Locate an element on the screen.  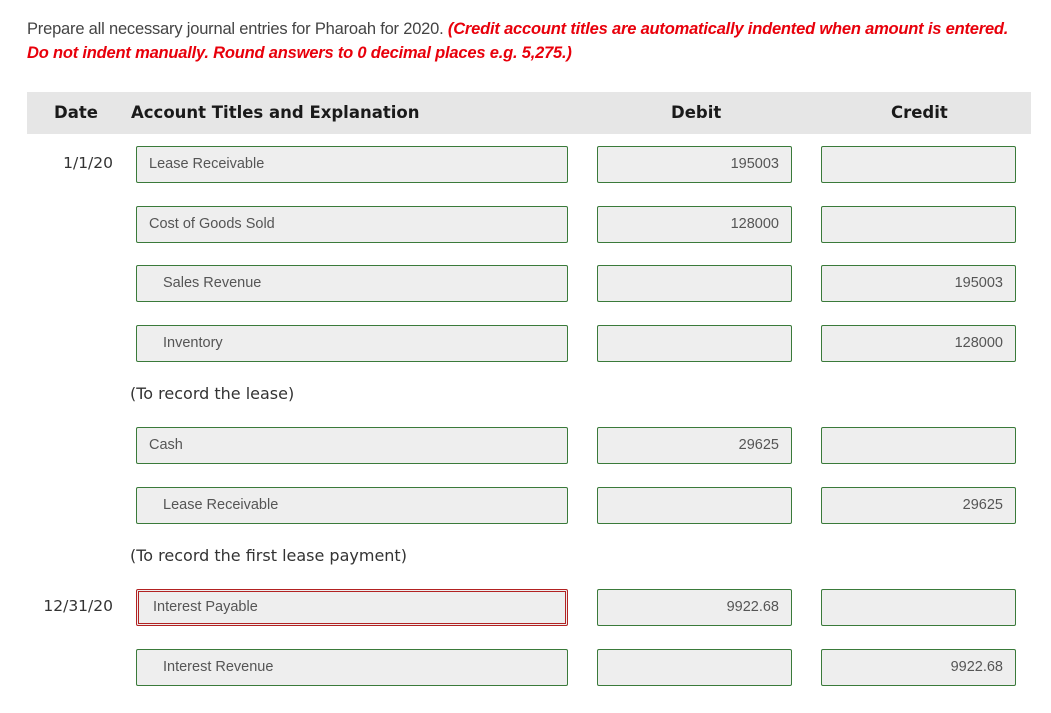
journal-row: 1/1/20 Lease Receivable 195003 is located at coordinates (525, 164).